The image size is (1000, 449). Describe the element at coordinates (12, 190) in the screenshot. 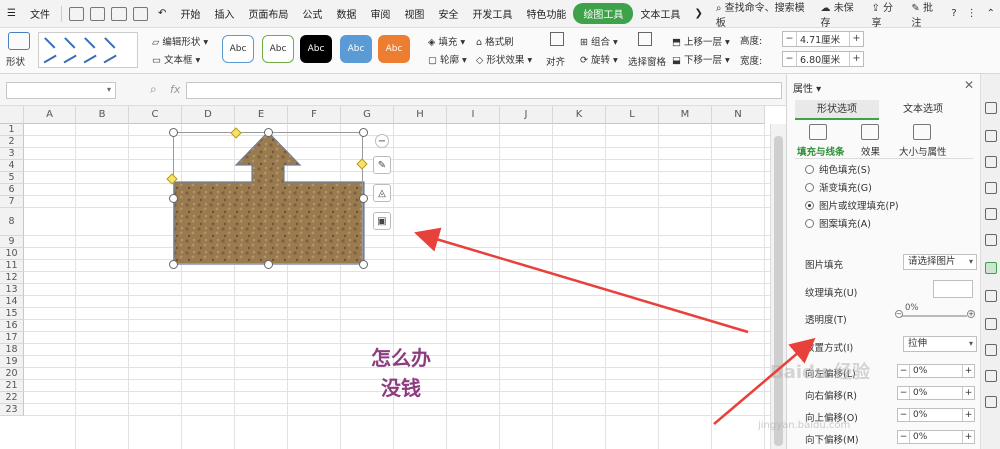

I see `row-header: 6` at that location.